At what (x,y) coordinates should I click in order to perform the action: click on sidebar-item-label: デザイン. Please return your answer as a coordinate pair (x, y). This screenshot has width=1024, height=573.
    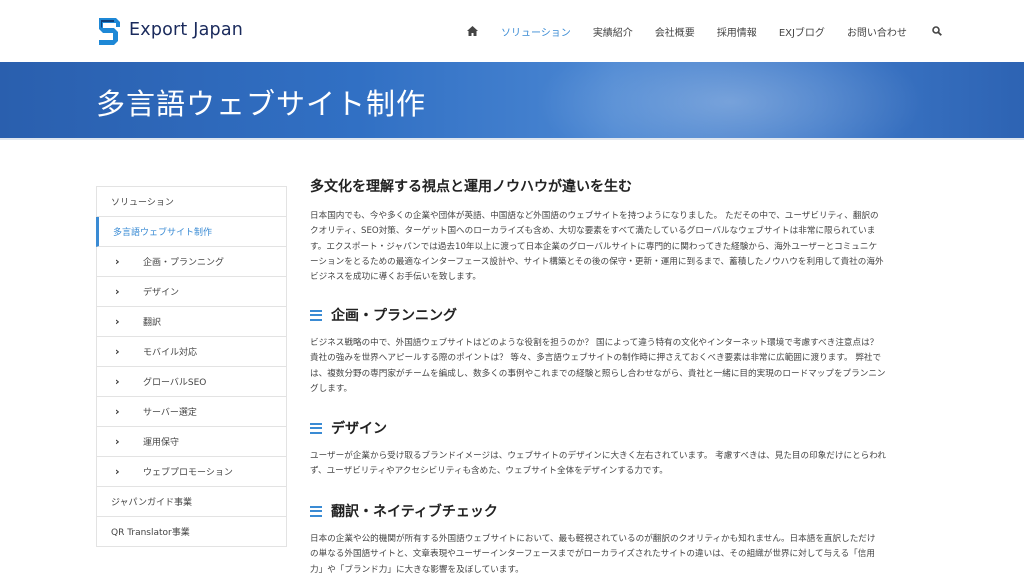
    Looking at the image, I should click on (161, 293).